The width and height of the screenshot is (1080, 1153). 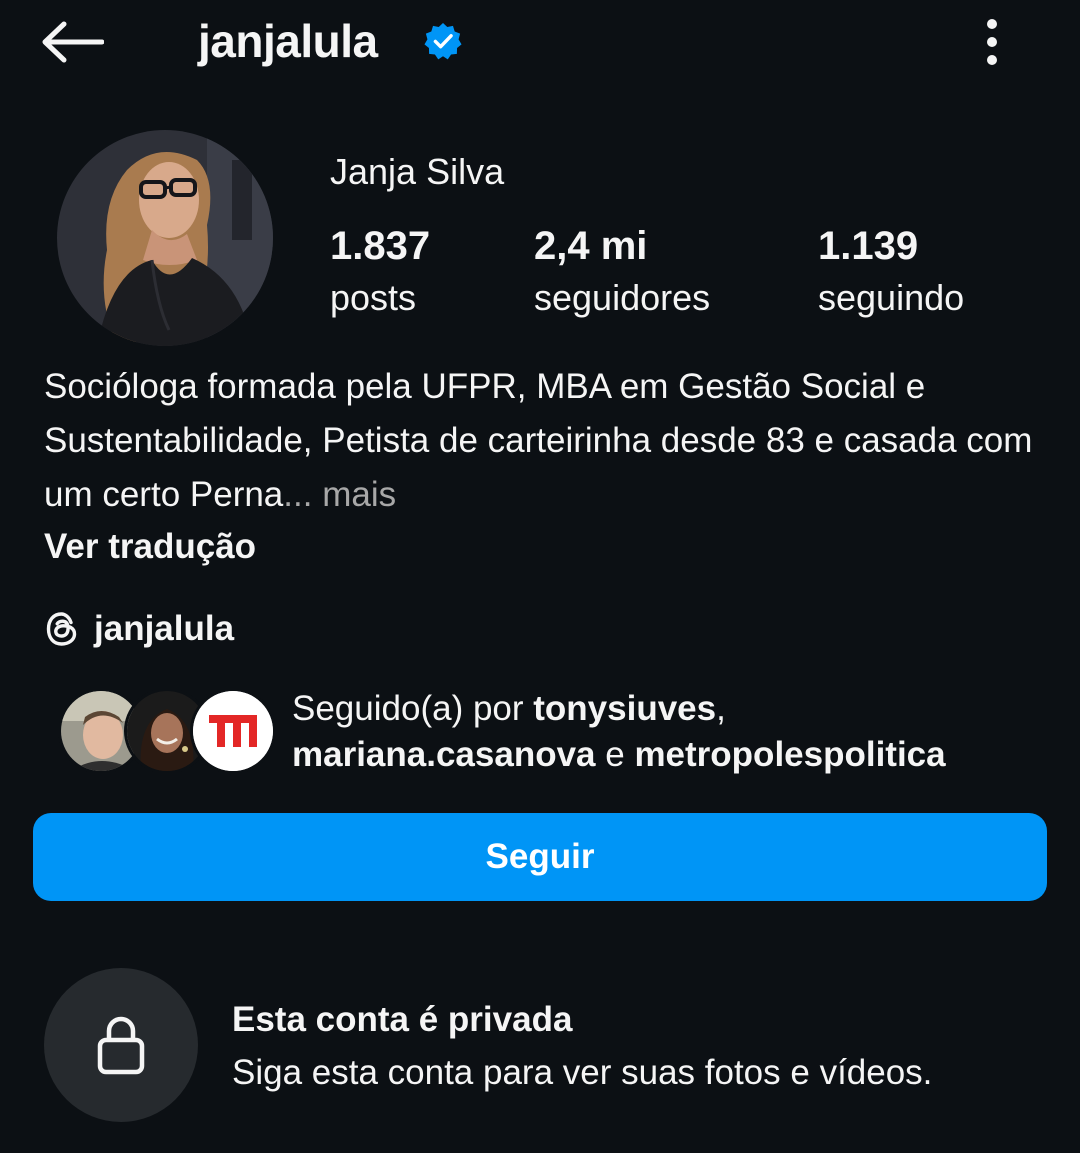 I want to click on mutual-follower-3: metropolespolitica, so click(x=789, y=754).